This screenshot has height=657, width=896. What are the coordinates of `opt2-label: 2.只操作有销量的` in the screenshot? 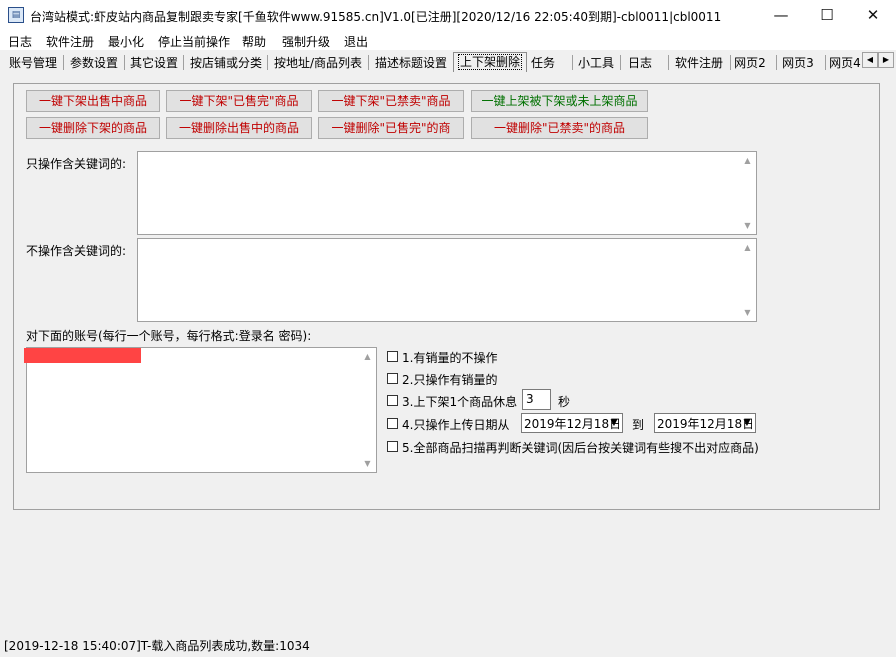 It's located at (450, 380).